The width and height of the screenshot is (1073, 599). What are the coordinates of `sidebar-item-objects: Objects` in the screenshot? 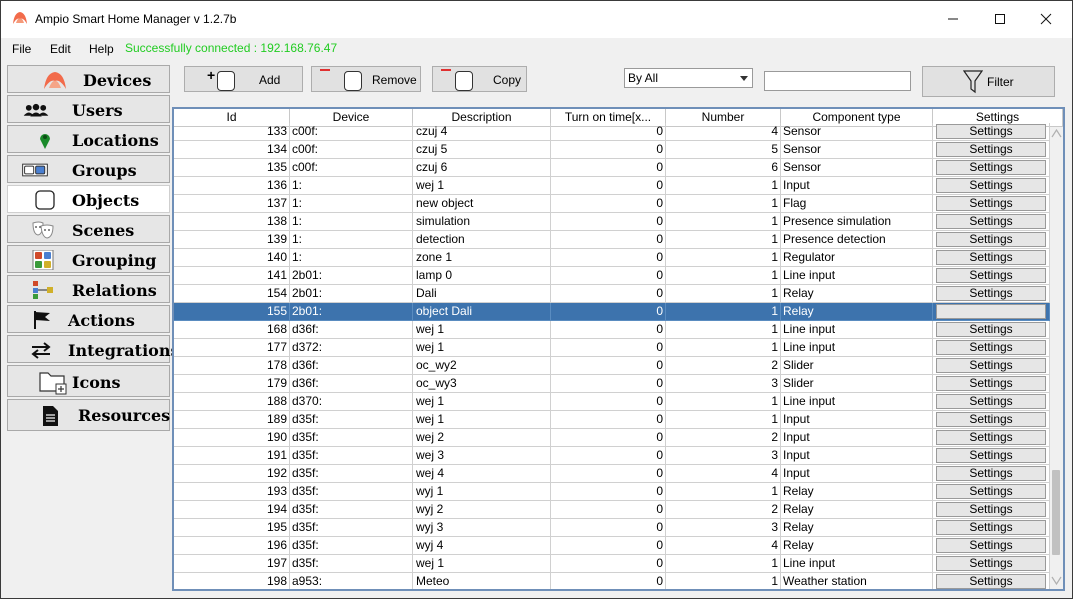 It's located at (88, 199).